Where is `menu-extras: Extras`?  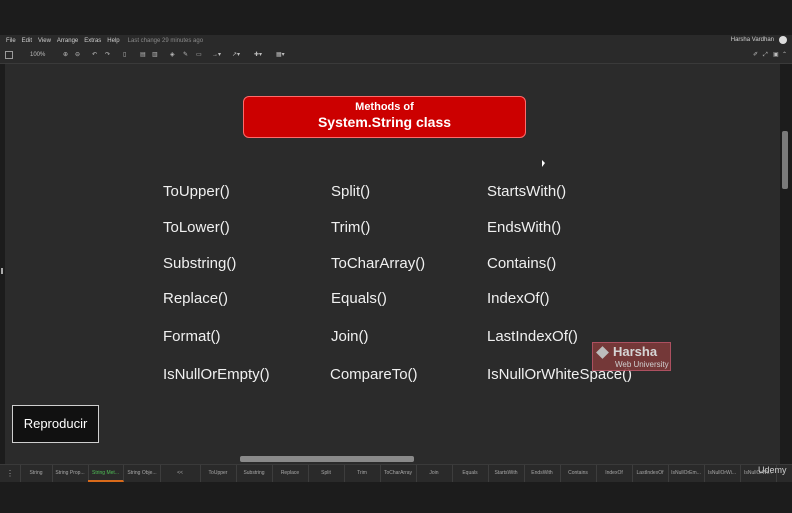
menu-extras: Extras is located at coordinates (89, 41).